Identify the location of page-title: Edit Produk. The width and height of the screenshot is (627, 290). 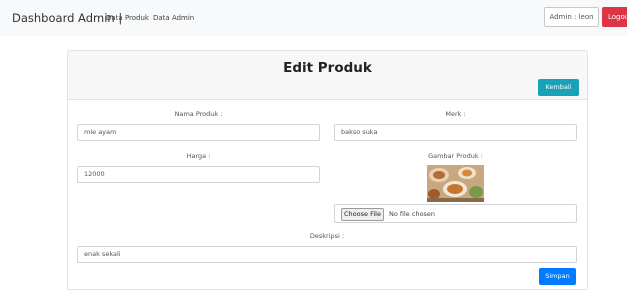
(327, 68).